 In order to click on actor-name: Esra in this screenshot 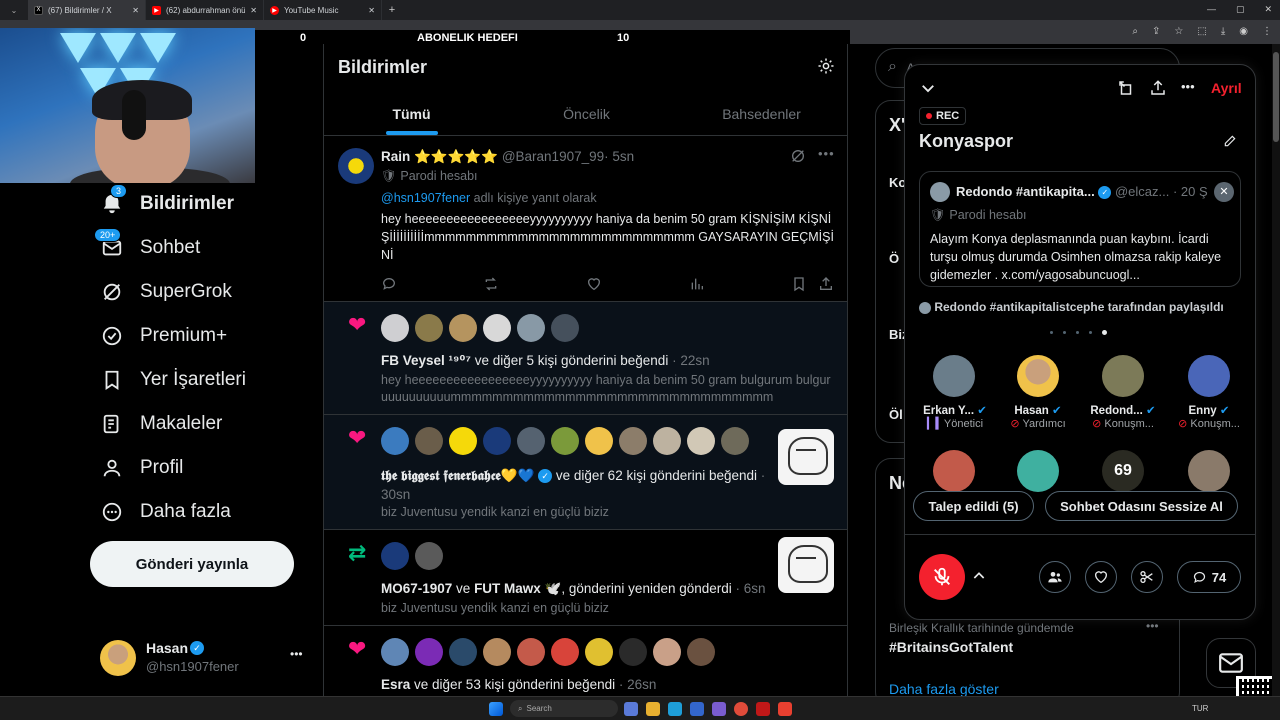, I will do `click(395, 684)`.